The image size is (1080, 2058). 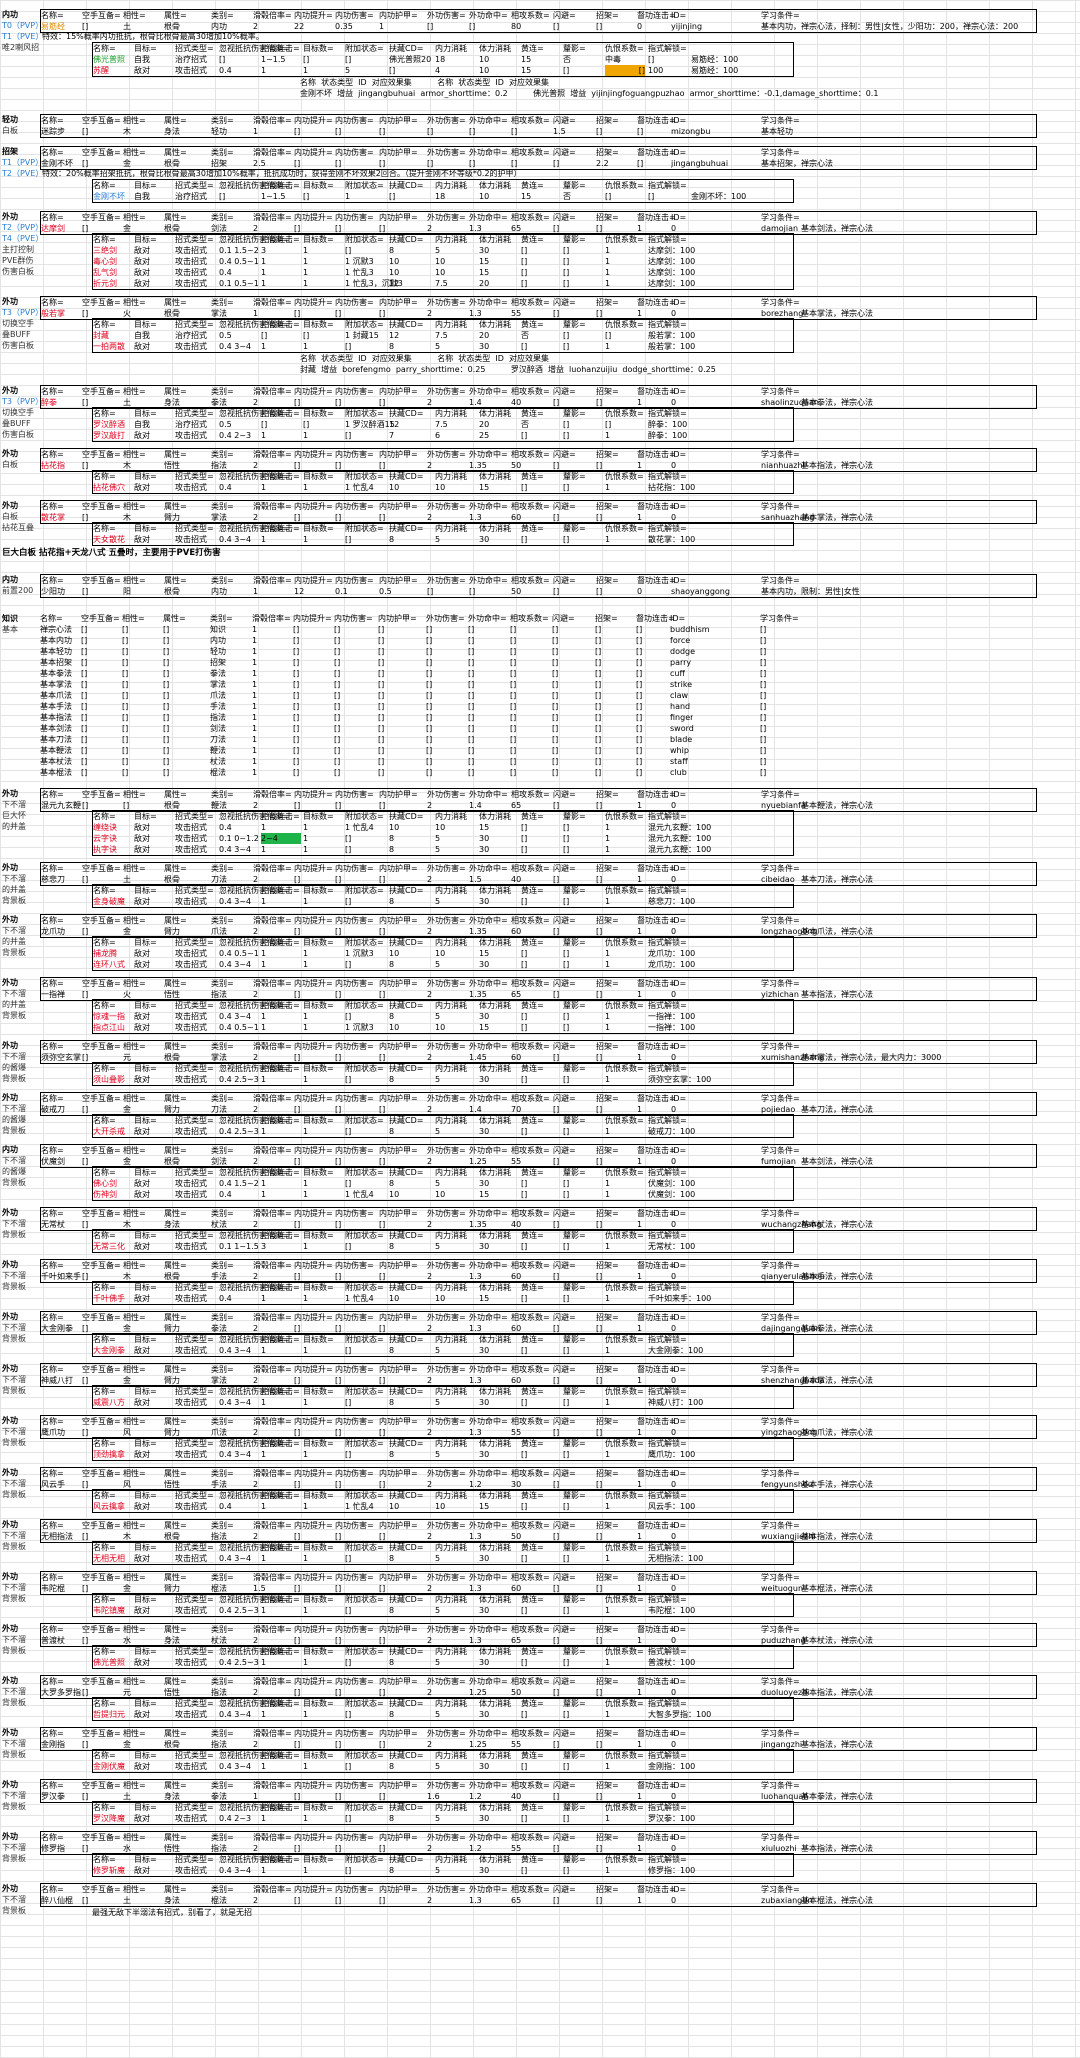 I want to click on skill-header-row-cell: 黄连=, so click(x=532, y=1651).